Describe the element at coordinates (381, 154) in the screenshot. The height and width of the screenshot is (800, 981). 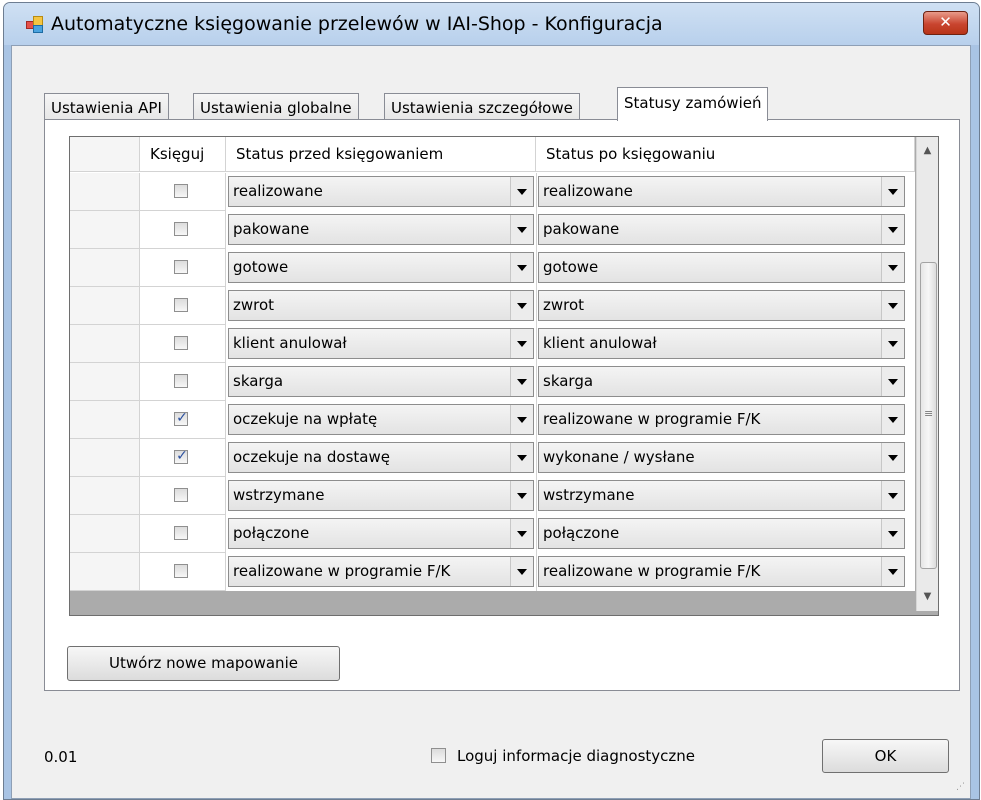
I see `column-header-status-before: Status przed księgowaniem` at that location.